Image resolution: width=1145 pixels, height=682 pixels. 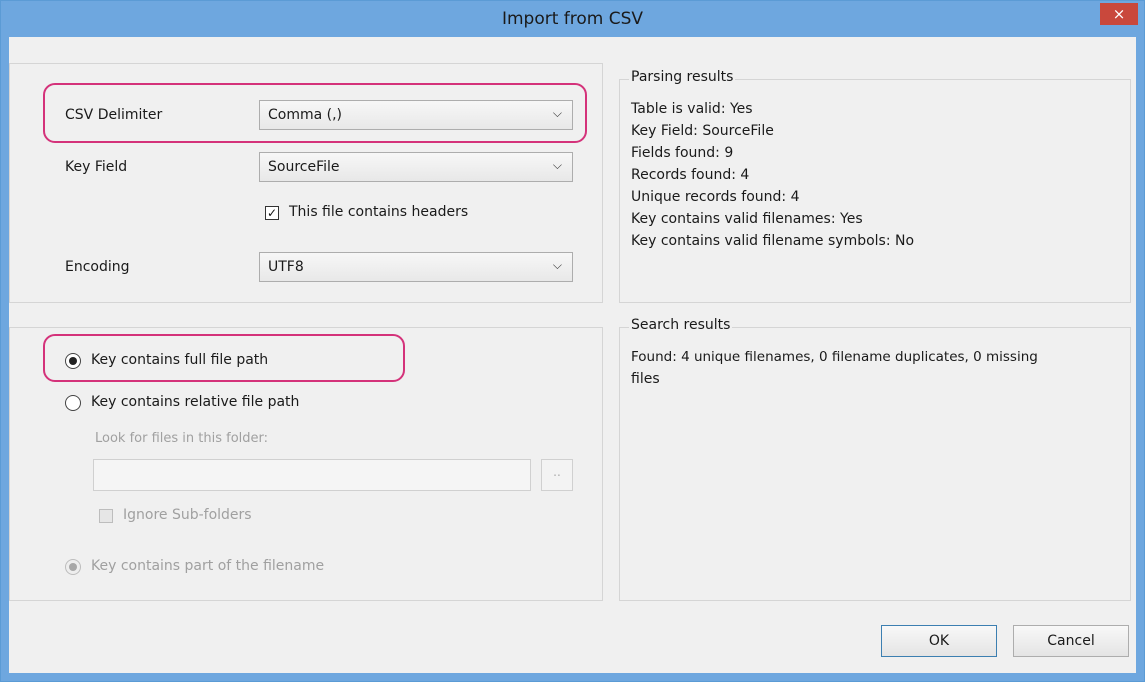 I want to click on parsing-result-line: Key Field: SourceFile, so click(x=702, y=131).